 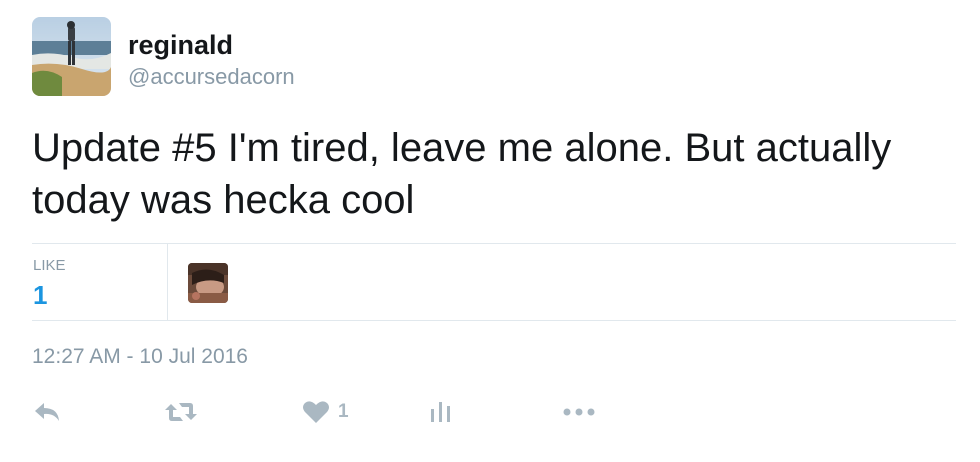 I want to click on author-avatar, so click(x=71, y=56).